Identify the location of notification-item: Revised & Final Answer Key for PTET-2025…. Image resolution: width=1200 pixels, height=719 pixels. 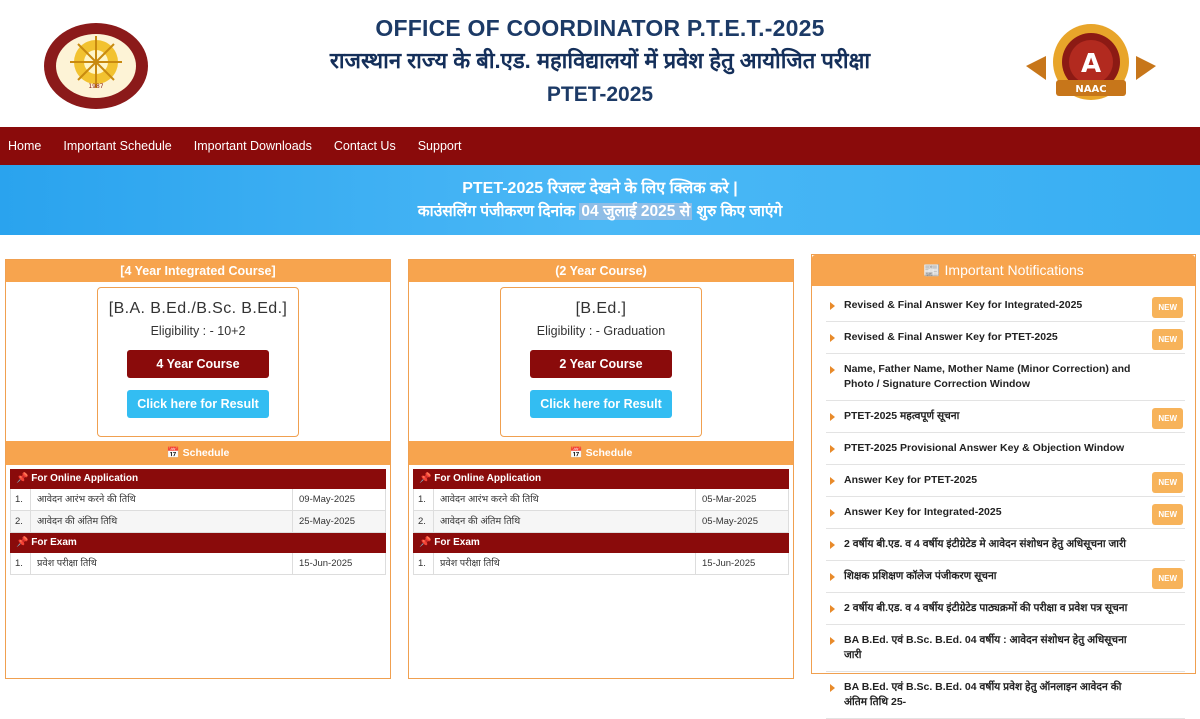
(1005, 338).